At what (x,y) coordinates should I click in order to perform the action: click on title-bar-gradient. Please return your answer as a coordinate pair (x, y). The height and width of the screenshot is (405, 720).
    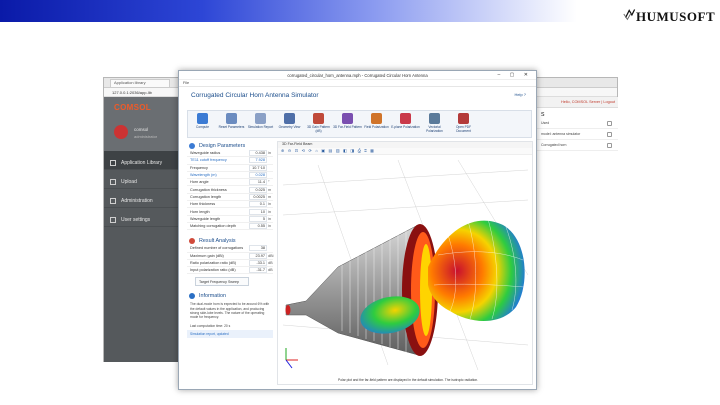
    Looking at the image, I should click on (288, 11).